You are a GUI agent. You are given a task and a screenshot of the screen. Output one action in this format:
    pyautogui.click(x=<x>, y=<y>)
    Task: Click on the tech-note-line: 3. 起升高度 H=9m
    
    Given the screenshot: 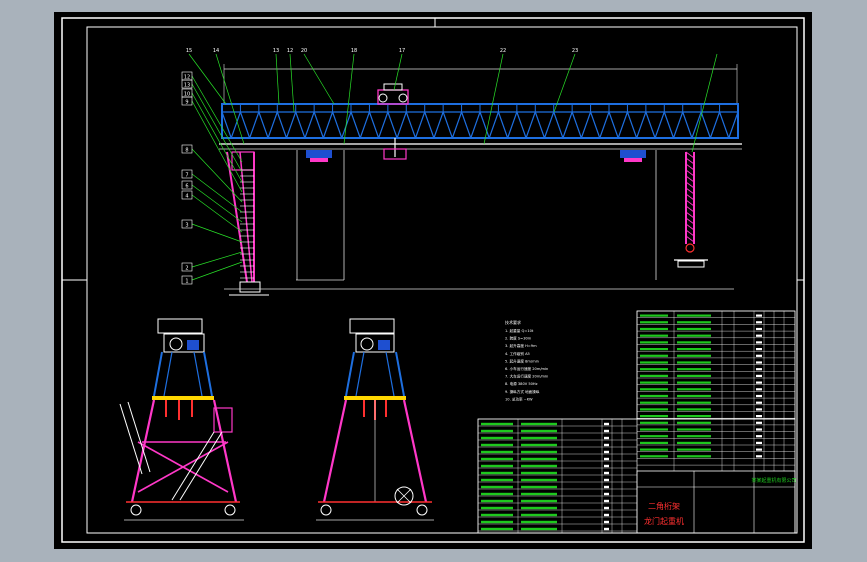 What is the action you would take?
    pyautogui.click(x=521, y=345)
    